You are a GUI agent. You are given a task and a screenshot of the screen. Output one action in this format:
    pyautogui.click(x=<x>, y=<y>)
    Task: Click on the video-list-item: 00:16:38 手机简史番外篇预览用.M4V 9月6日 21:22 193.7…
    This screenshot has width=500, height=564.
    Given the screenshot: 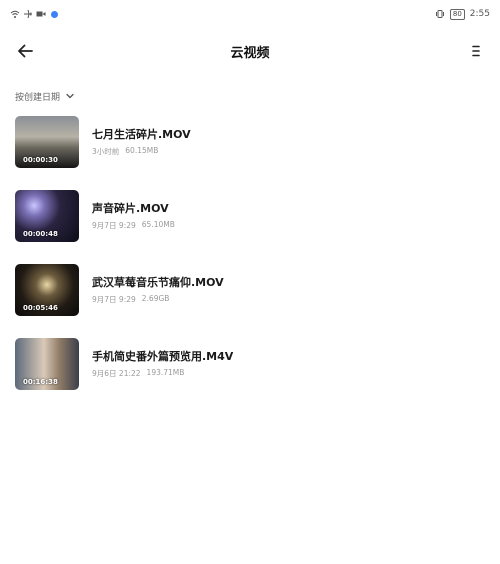 What is the action you would take?
    pyautogui.click(x=250, y=375)
    